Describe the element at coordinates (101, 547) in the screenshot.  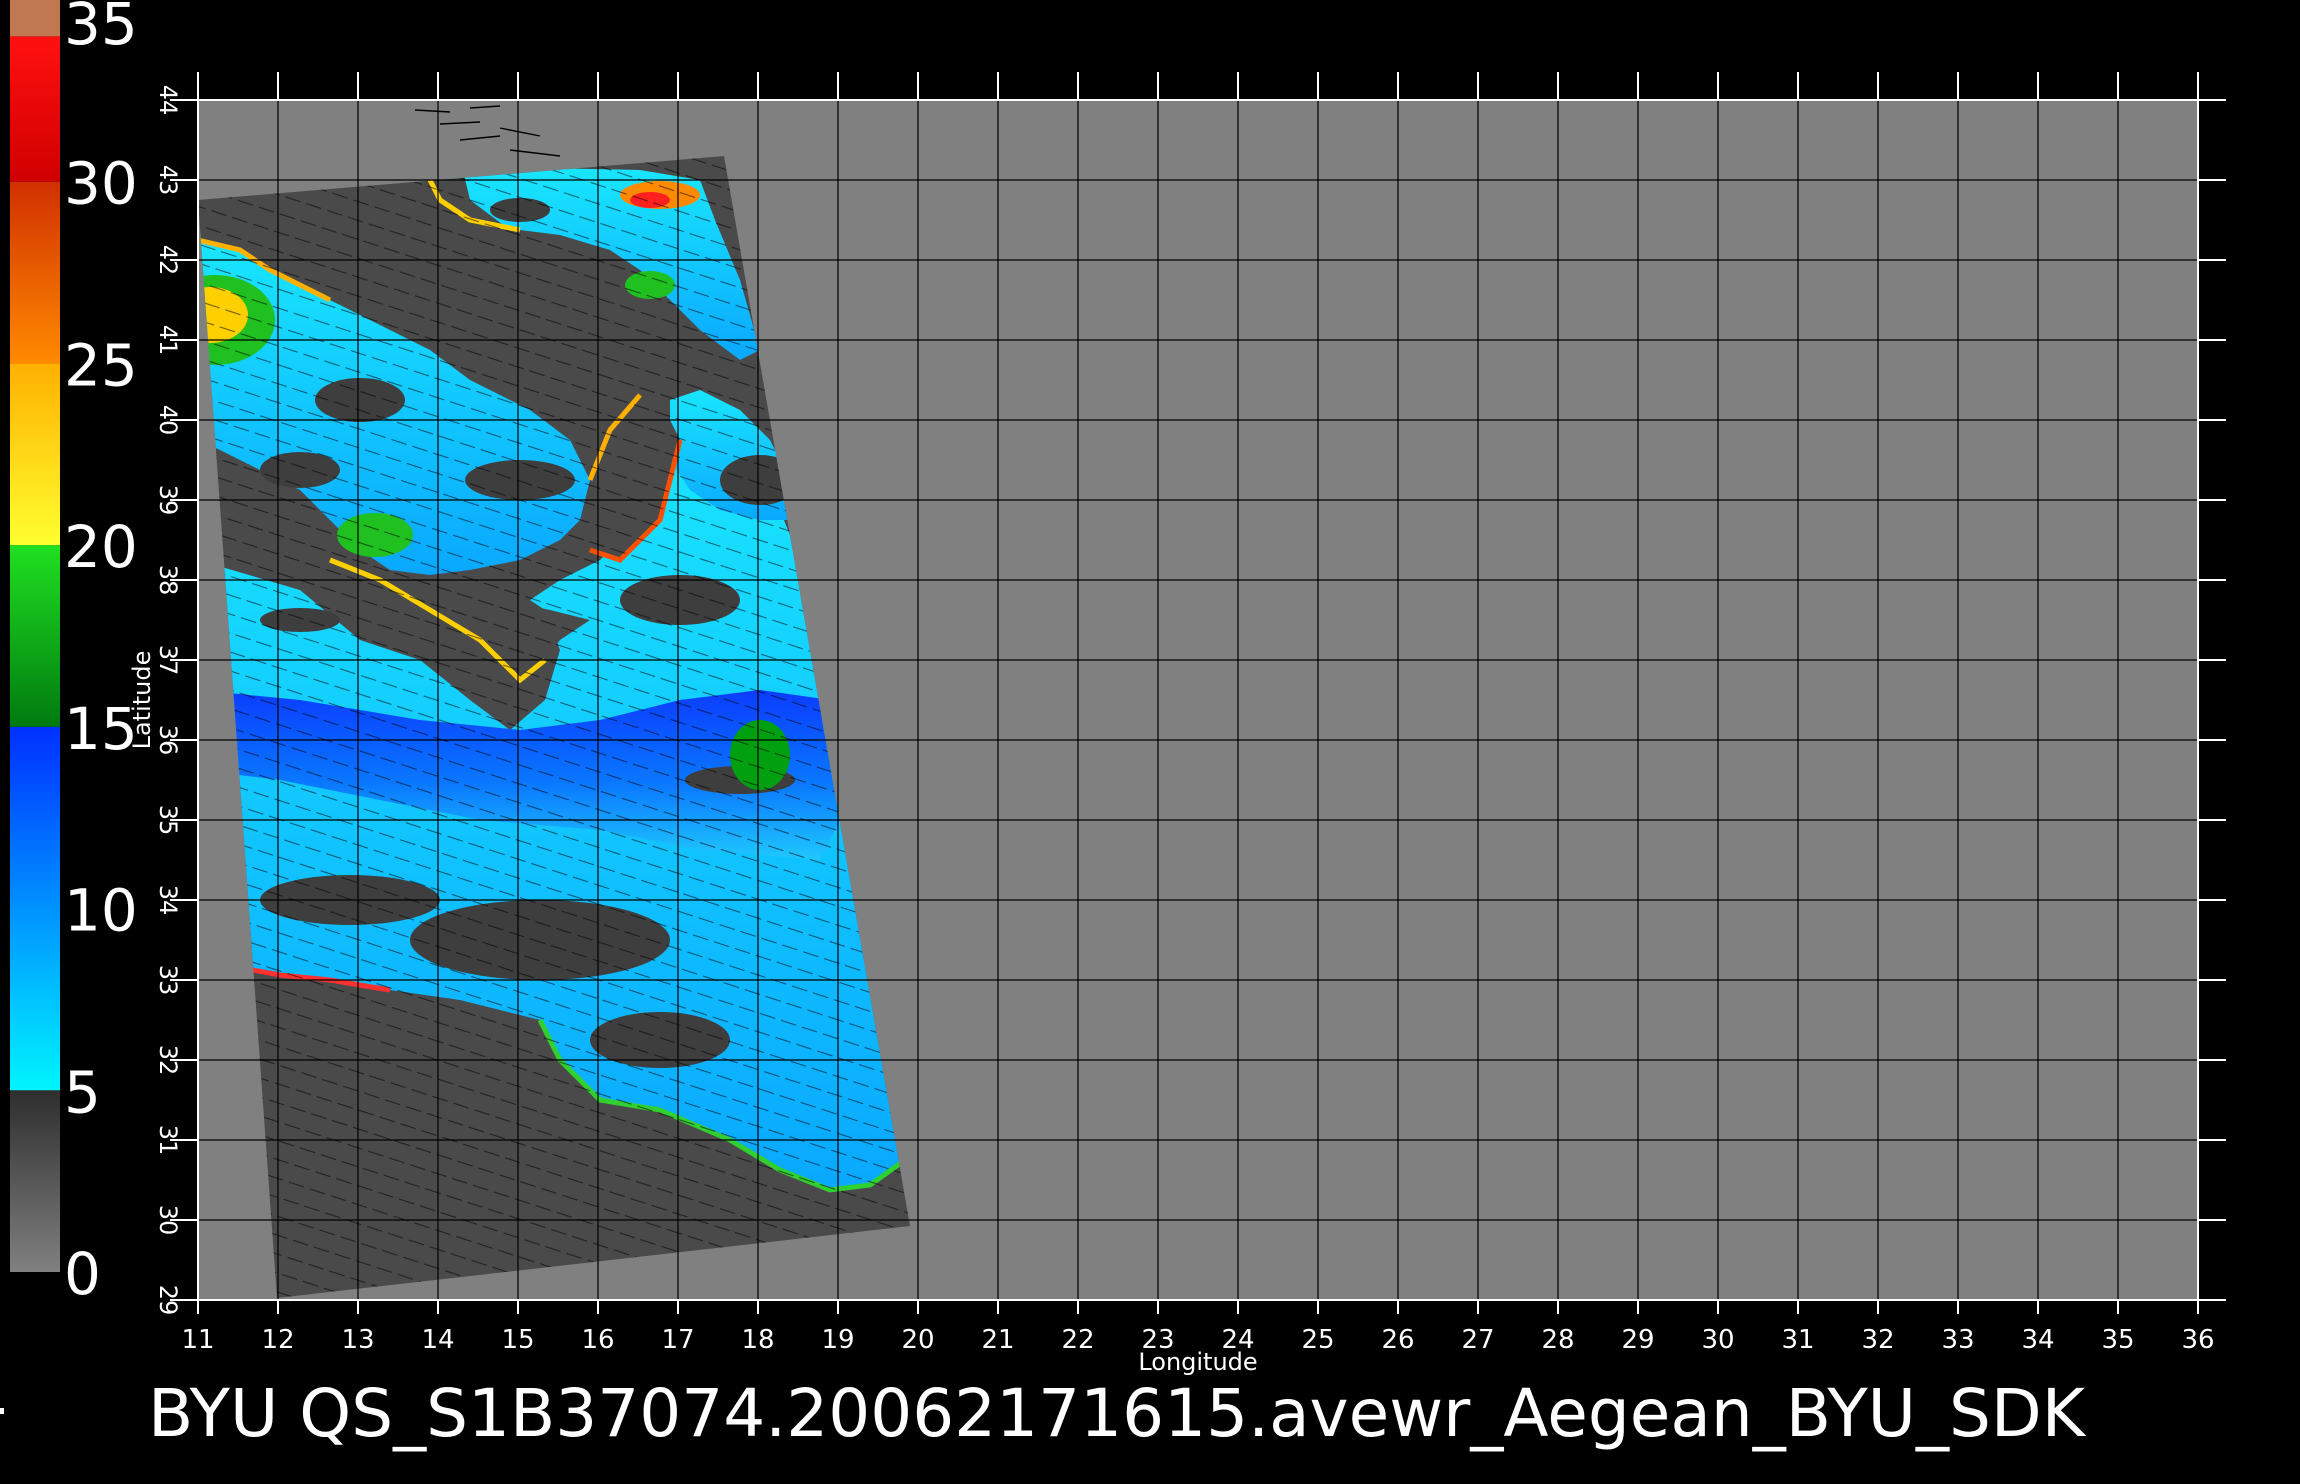
I see `colorbar-label: 20` at that location.